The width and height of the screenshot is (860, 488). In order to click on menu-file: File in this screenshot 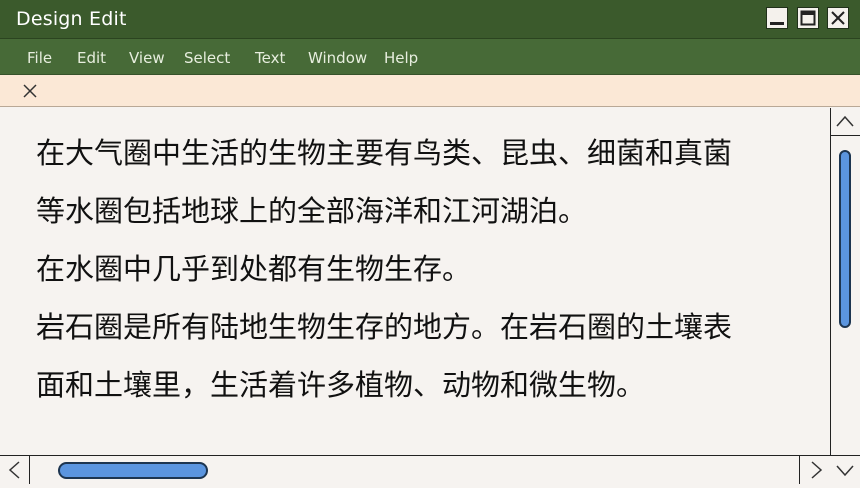, I will do `click(39, 58)`.